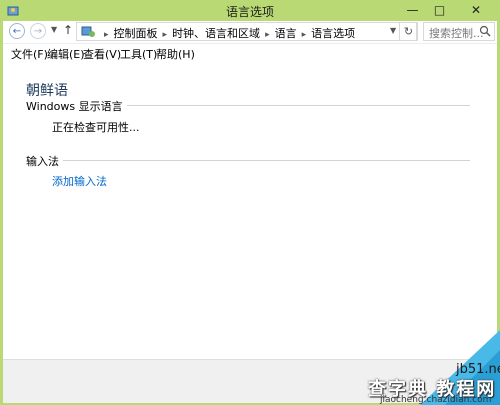  What do you see at coordinates (476, 10) in the screenshot?
I see `close-button: ✕` at bounding box center [476, 10].